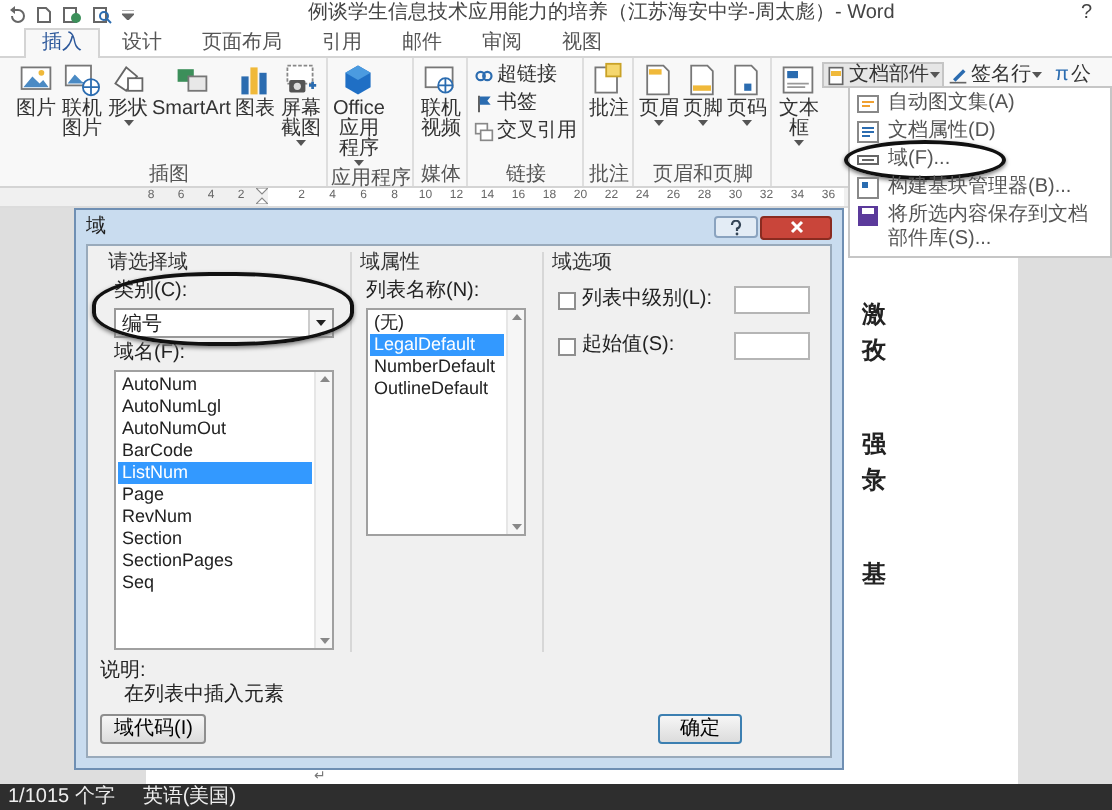  What do you see at coordinates (958, 75) in the screenshot?
I see `signature-line-icon` at bounding box center [958, 75].